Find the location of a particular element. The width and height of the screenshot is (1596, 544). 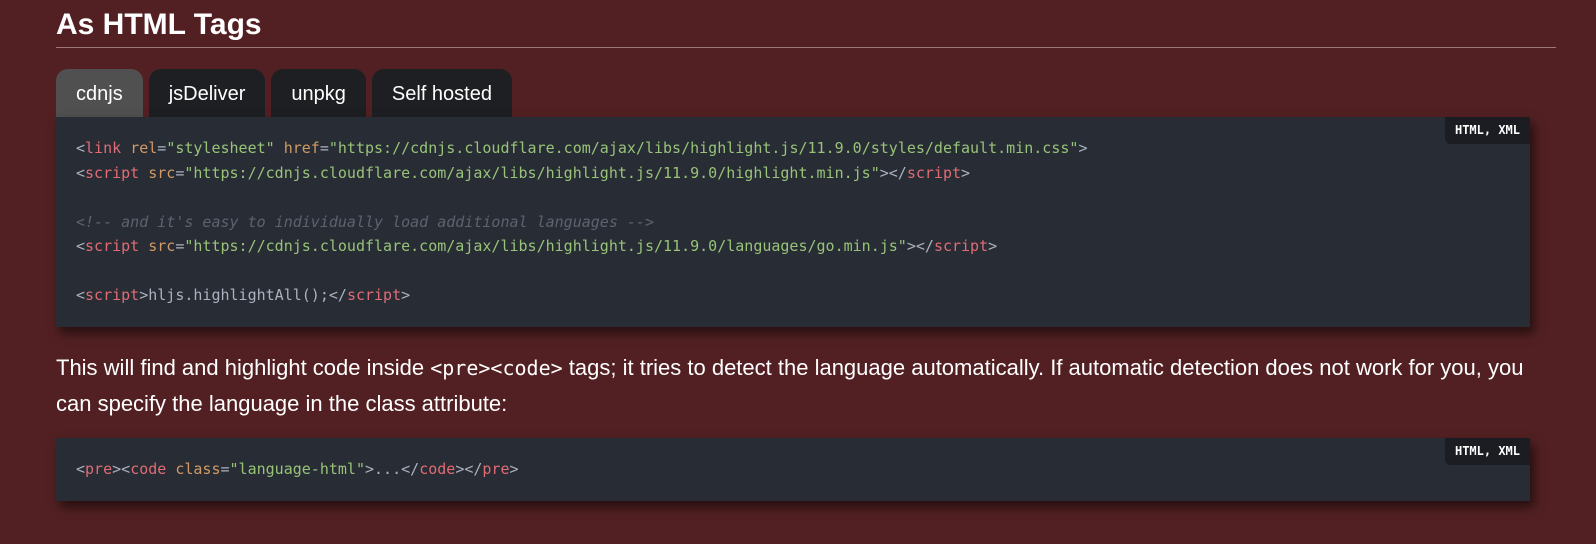

code-attribute: href is located at coordinates (301, 148).